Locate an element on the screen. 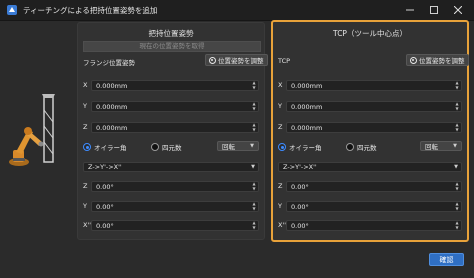  radio-label: 四元数 is located at coordinates (367, 148).